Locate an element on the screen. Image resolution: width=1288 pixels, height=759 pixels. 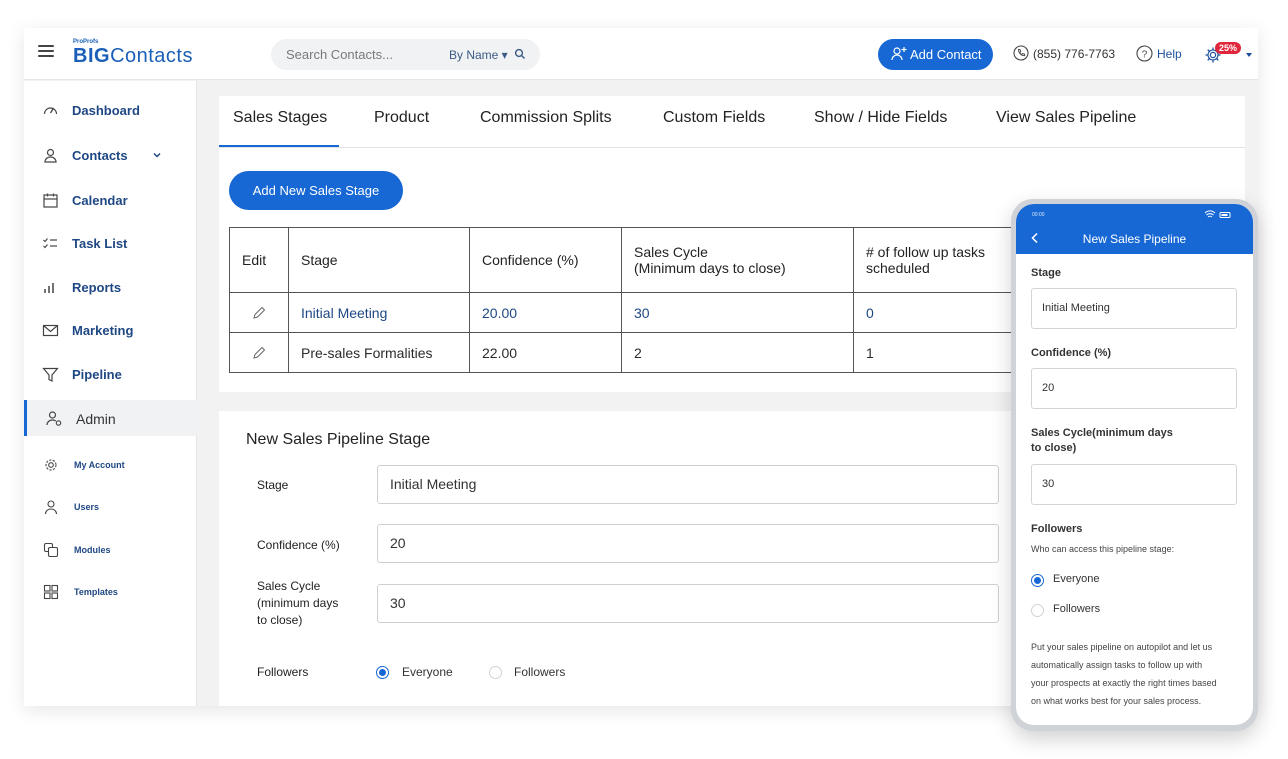
mobile-radio-everyone-label: Everyone is located at coordinates (1076, 579).